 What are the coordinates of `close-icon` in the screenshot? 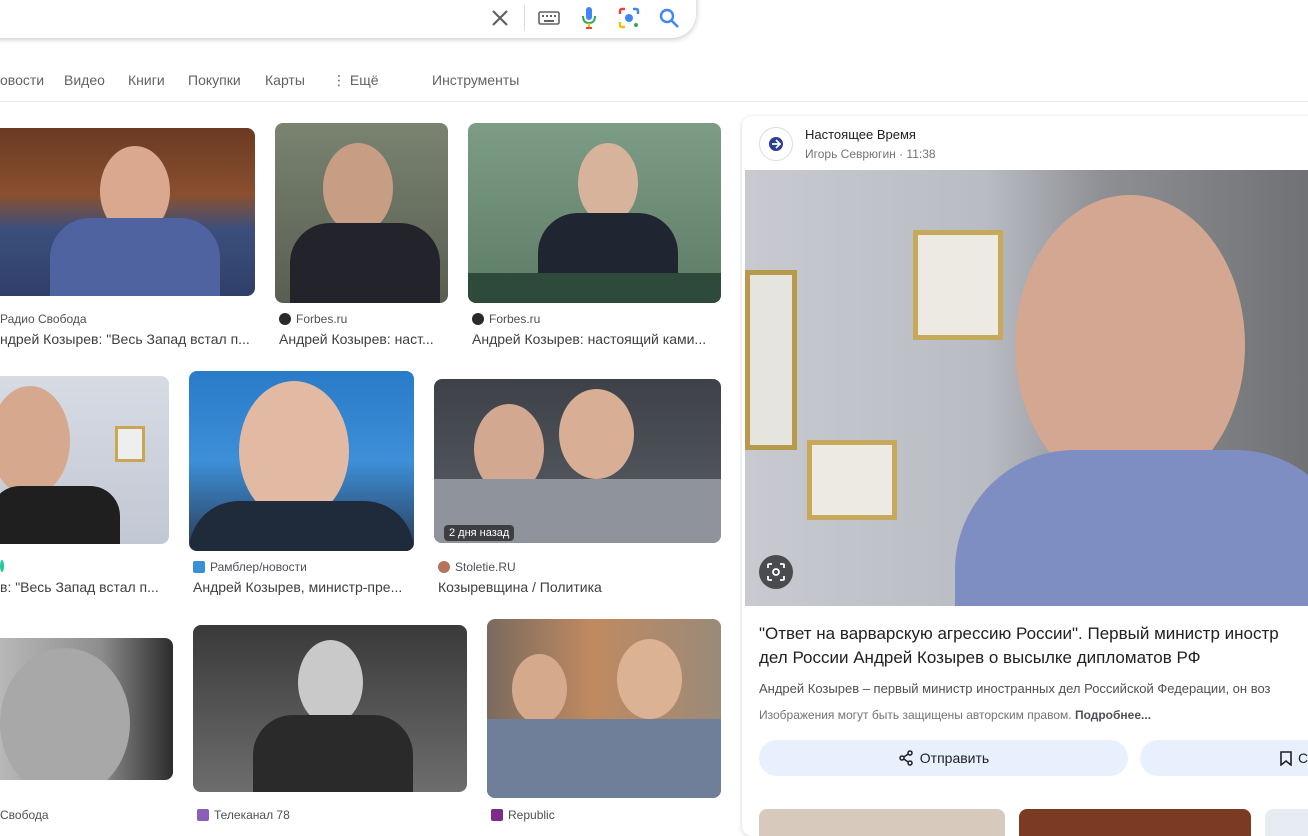 It's located at (500, 18).